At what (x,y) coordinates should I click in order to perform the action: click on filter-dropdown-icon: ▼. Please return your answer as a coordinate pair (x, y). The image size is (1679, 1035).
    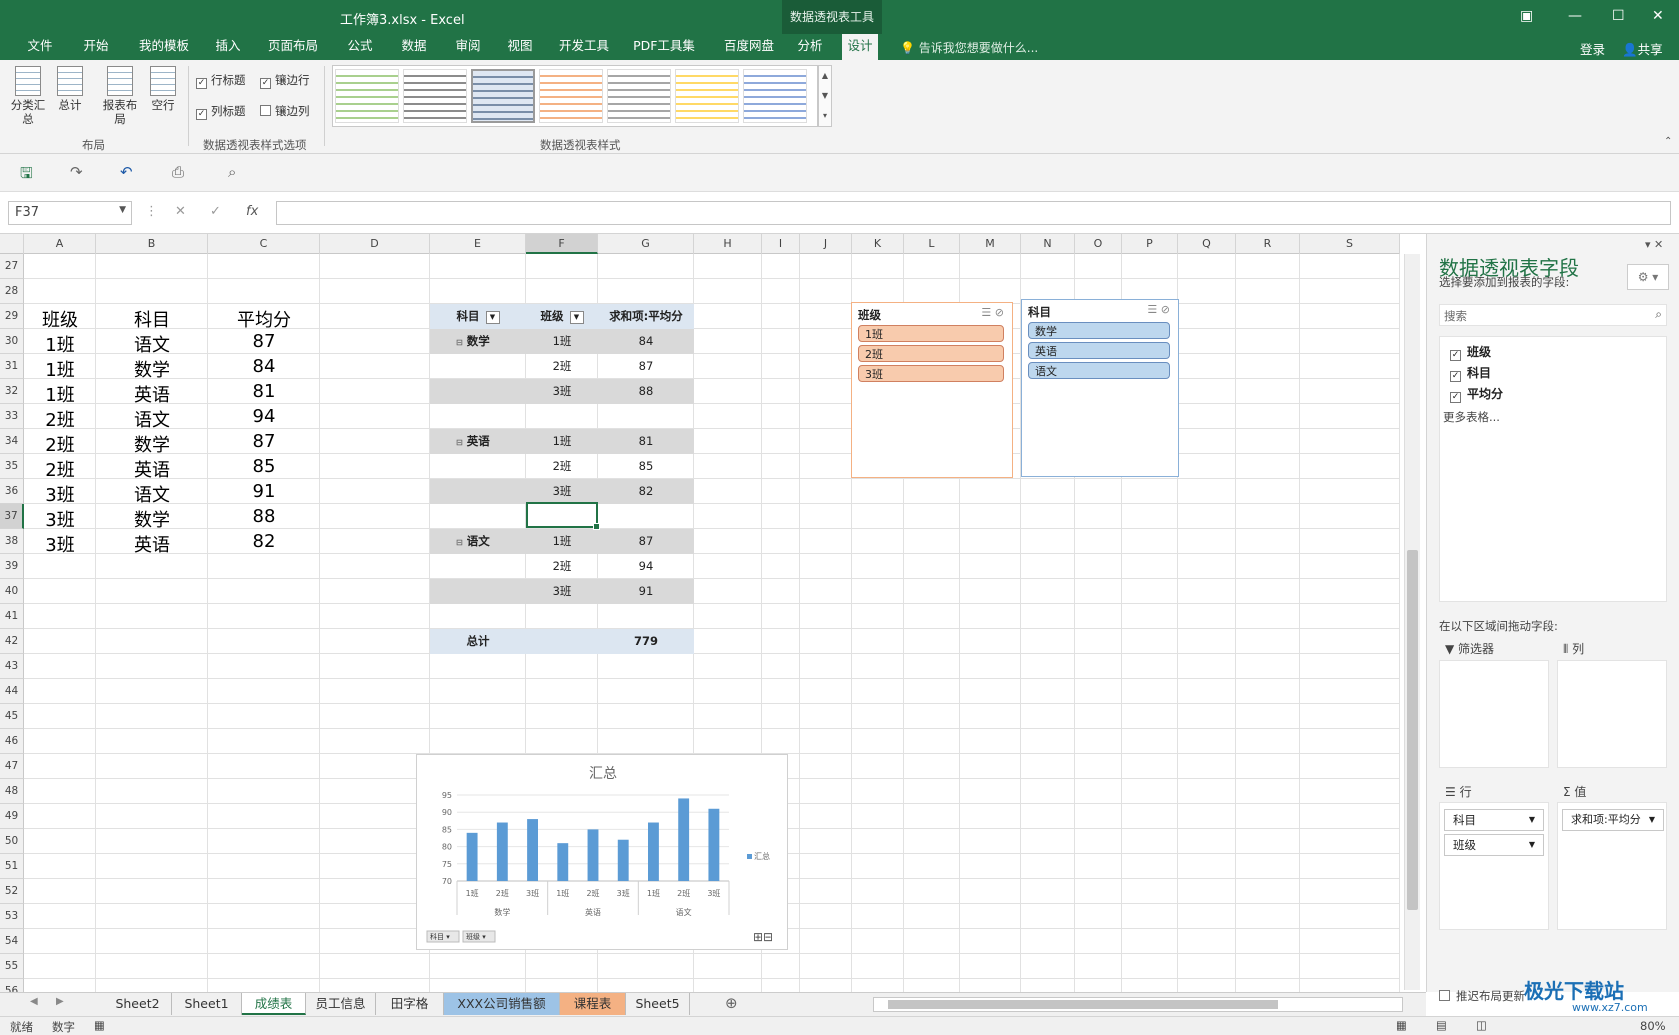
    Looking at the image, I should click on (576, 317).